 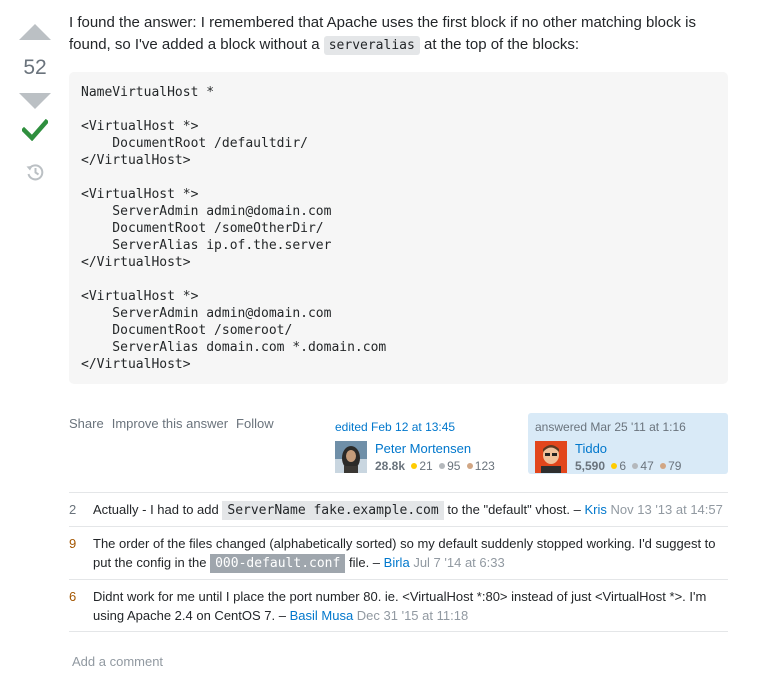 I want to click on edited-time-link: edited Feb 12 at 13:45, so click(x=425, y=427).